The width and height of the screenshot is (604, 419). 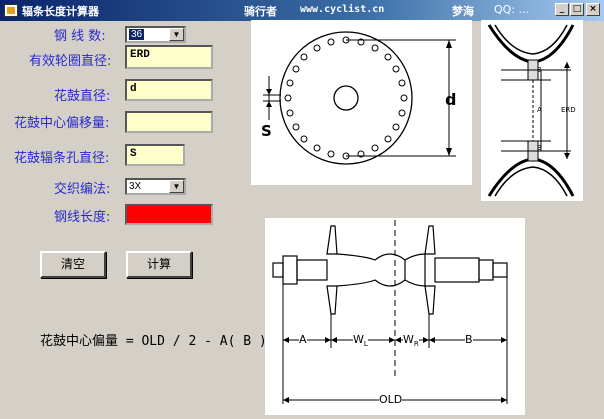 What do you see at coordinates (451, 99) in the screenshot?
I see `diameter-label: d` at bounding box center [451, 99].